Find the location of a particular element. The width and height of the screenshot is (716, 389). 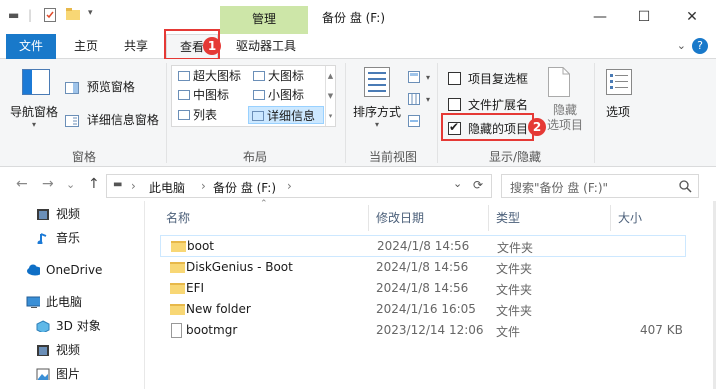

file-extensions-label: 文件扩展名 is located at coordinates (498, 105).